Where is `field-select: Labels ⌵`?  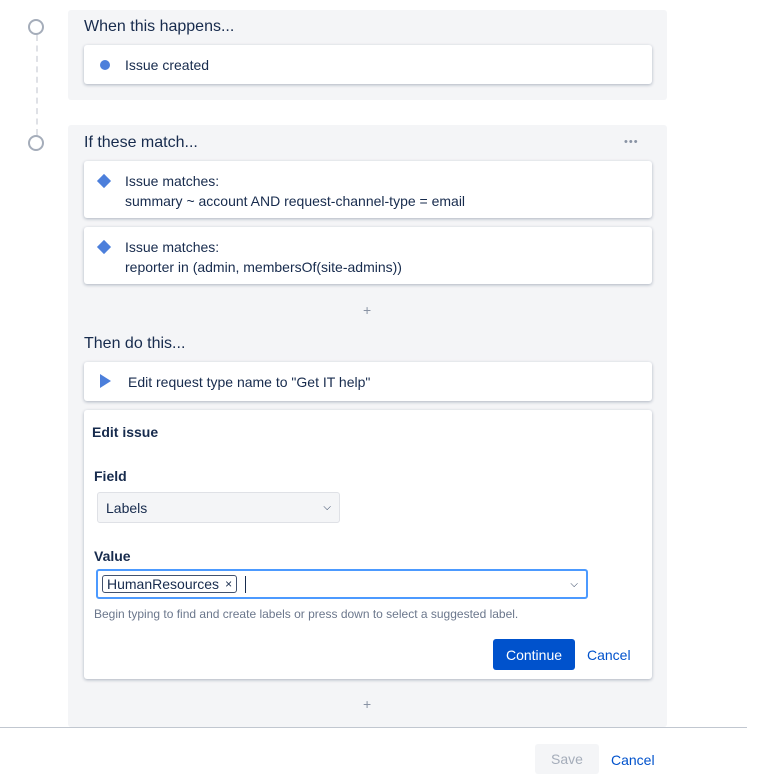 field-select: Labels ⌵ is located at coordinates (218, 507).